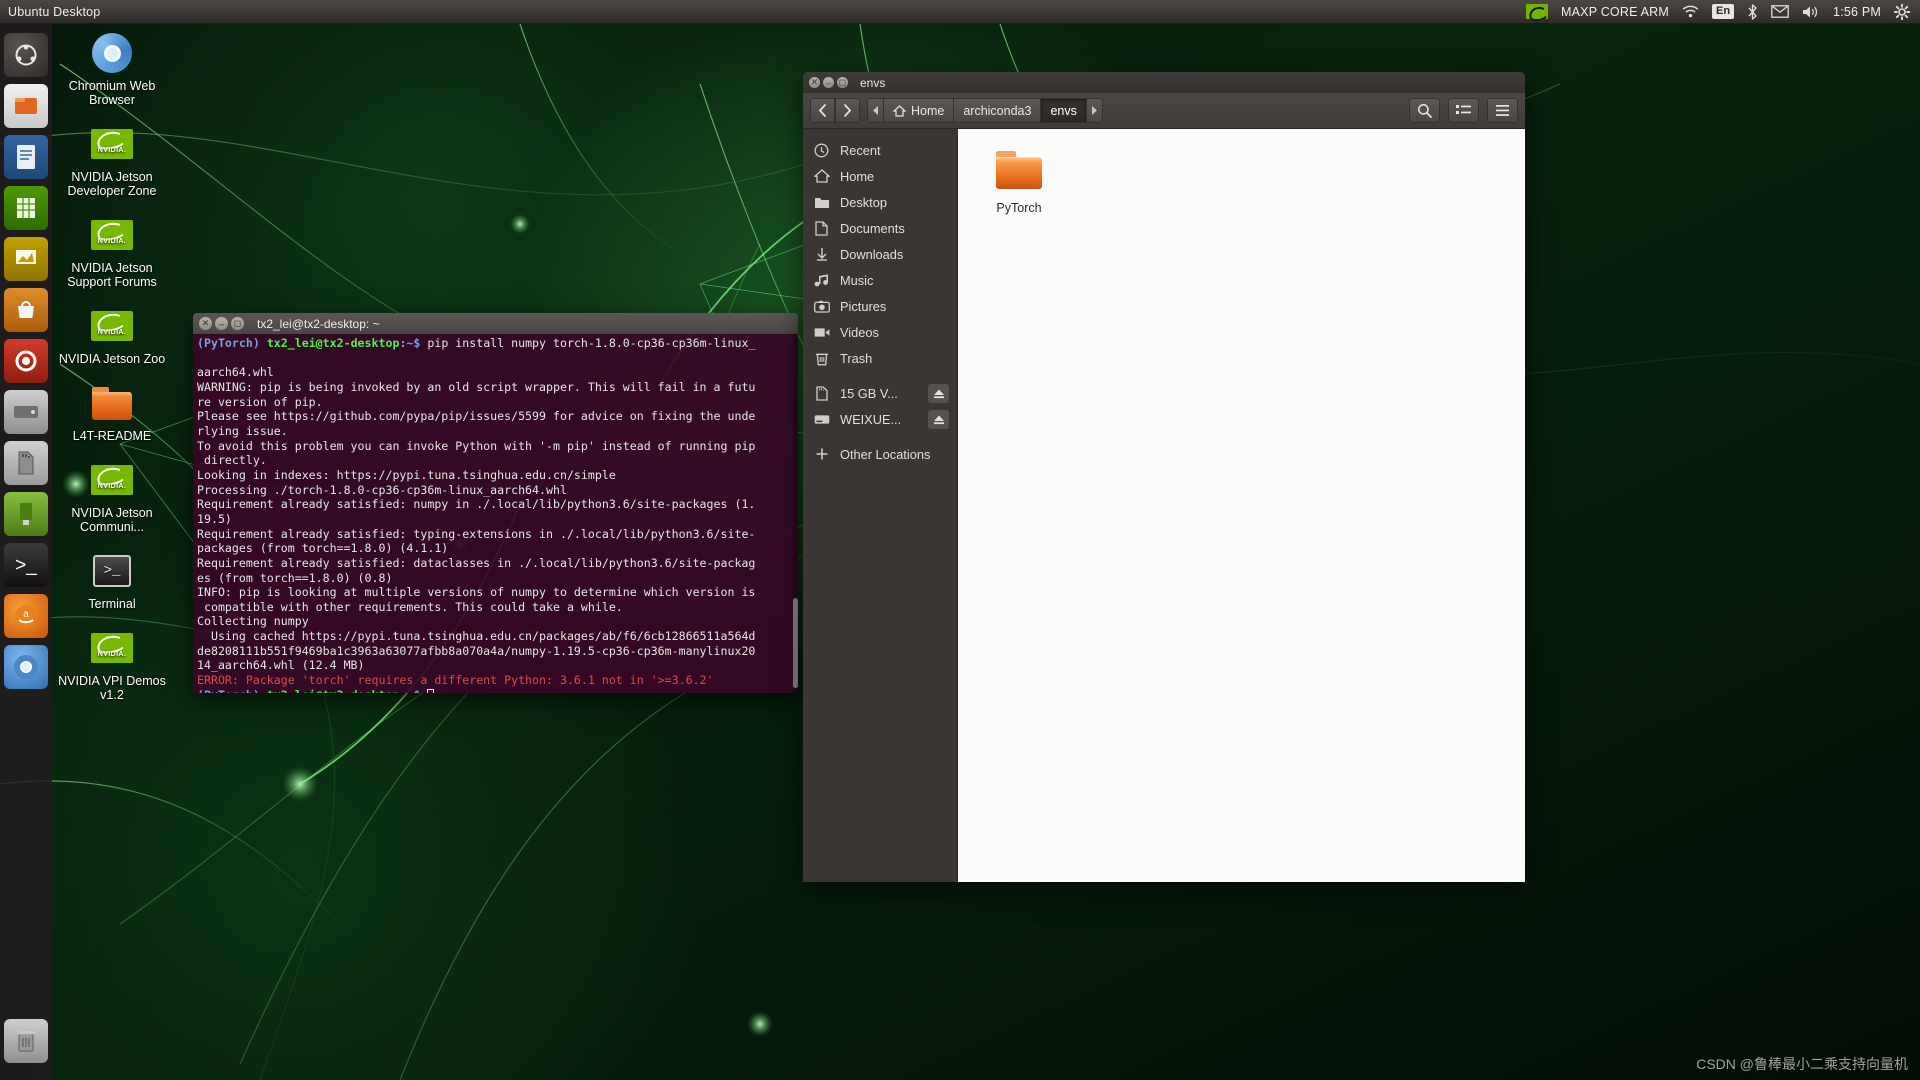  Describe the element at coordinates (814, 82) in the screenshot. I see `files-close-button: ✕` at that location.